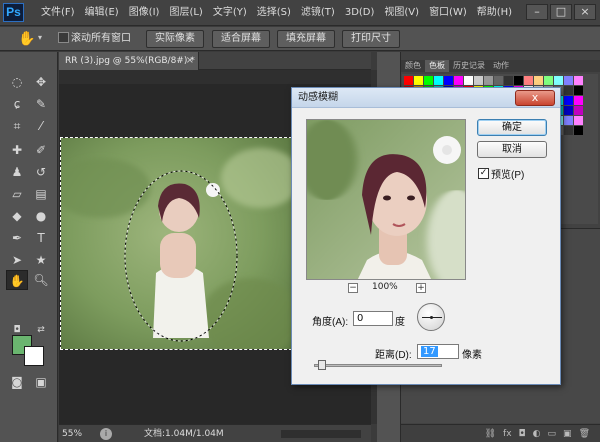 The image size is (600, 442). I want to click on distance-slider-thumb, so click(322, 365).